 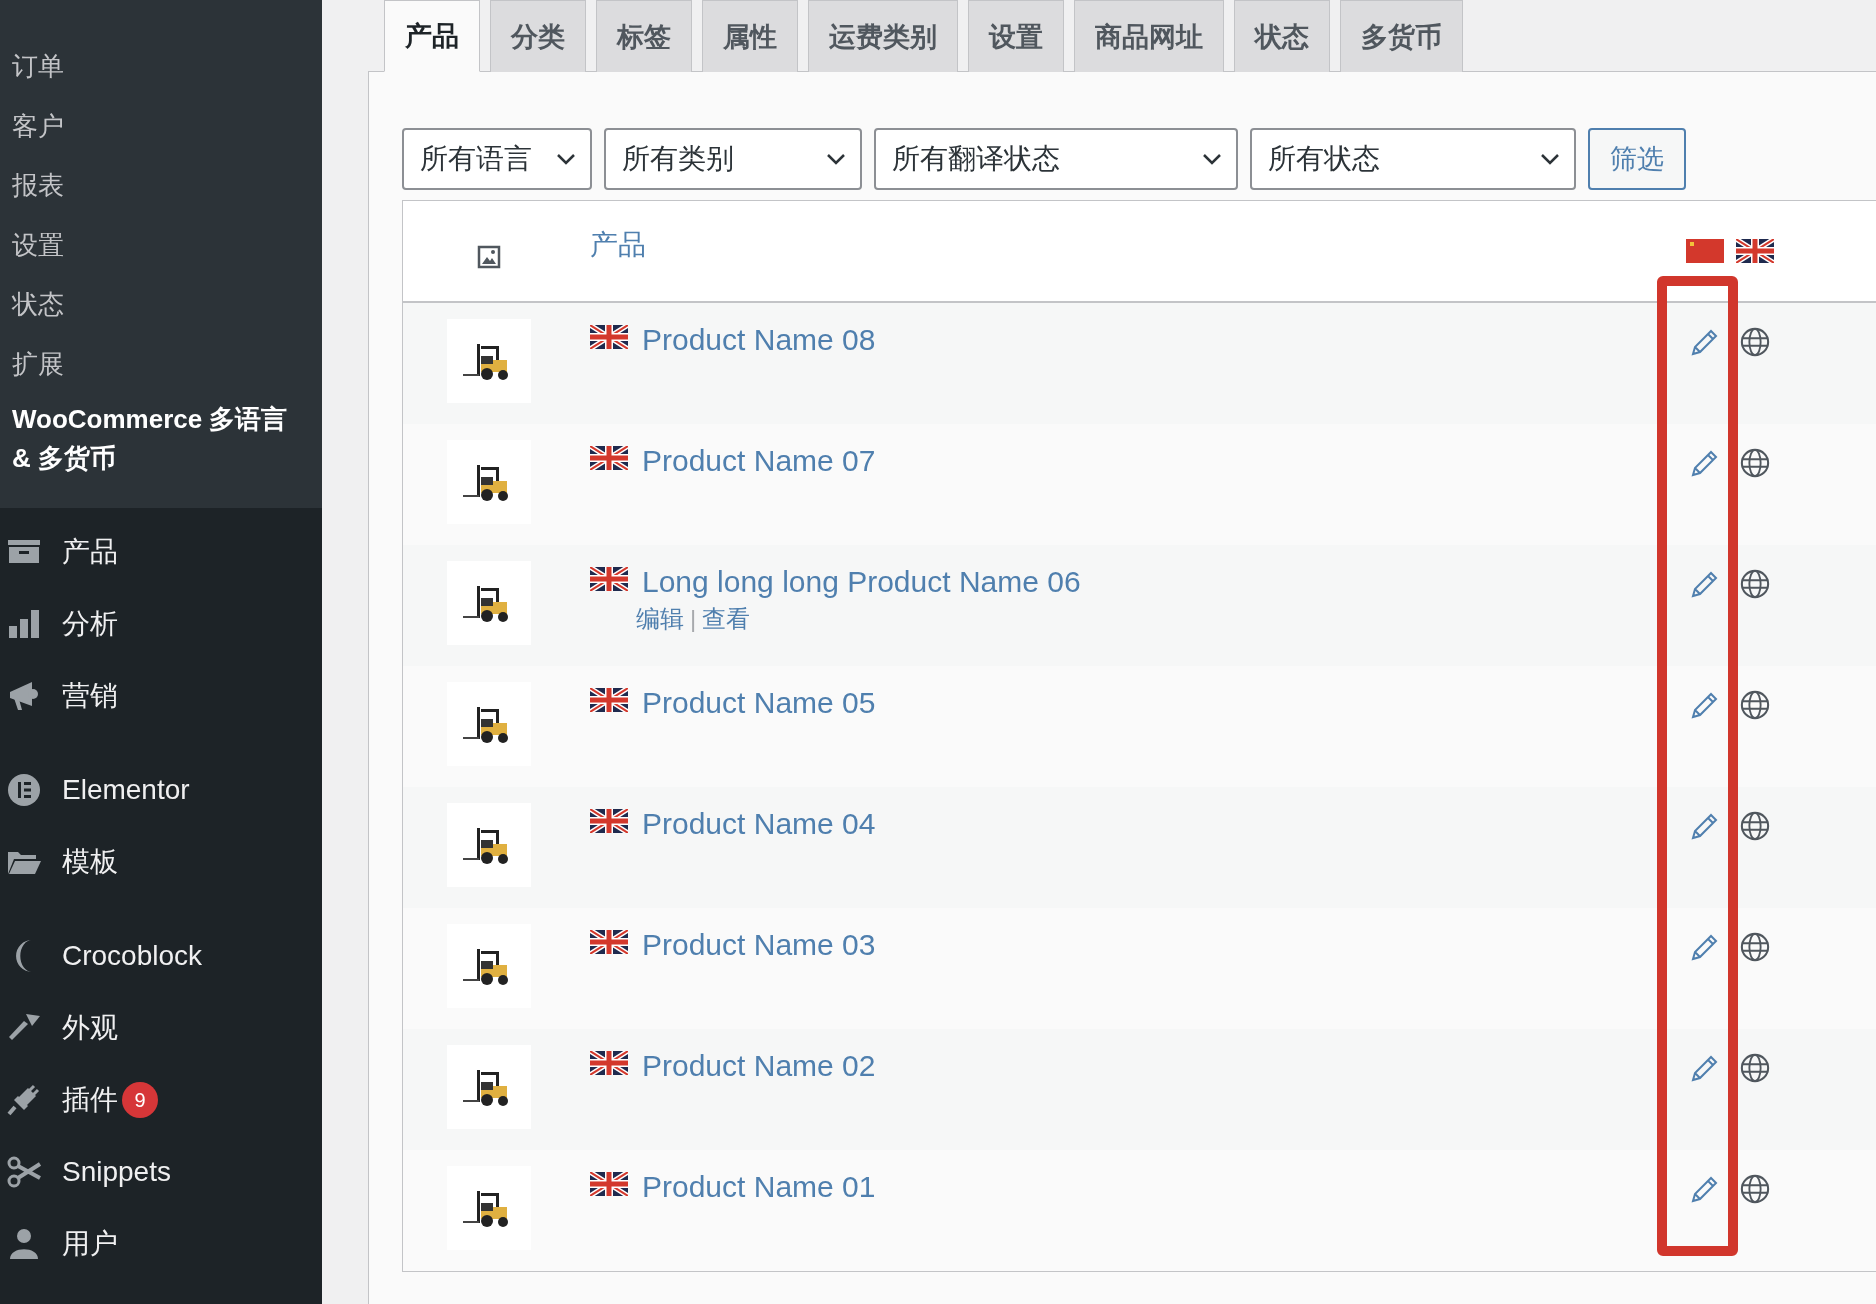 I want to click on submenu-item: 报表, so click(x=161, y=186).